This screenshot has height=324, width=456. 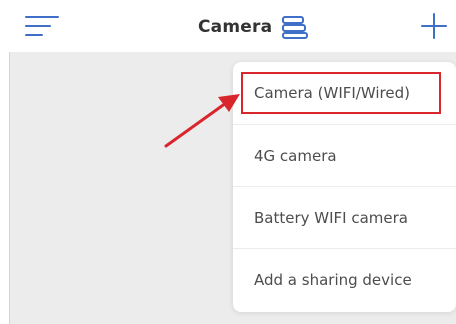 I want to click on menu-icon, so click(x=42, y=27).